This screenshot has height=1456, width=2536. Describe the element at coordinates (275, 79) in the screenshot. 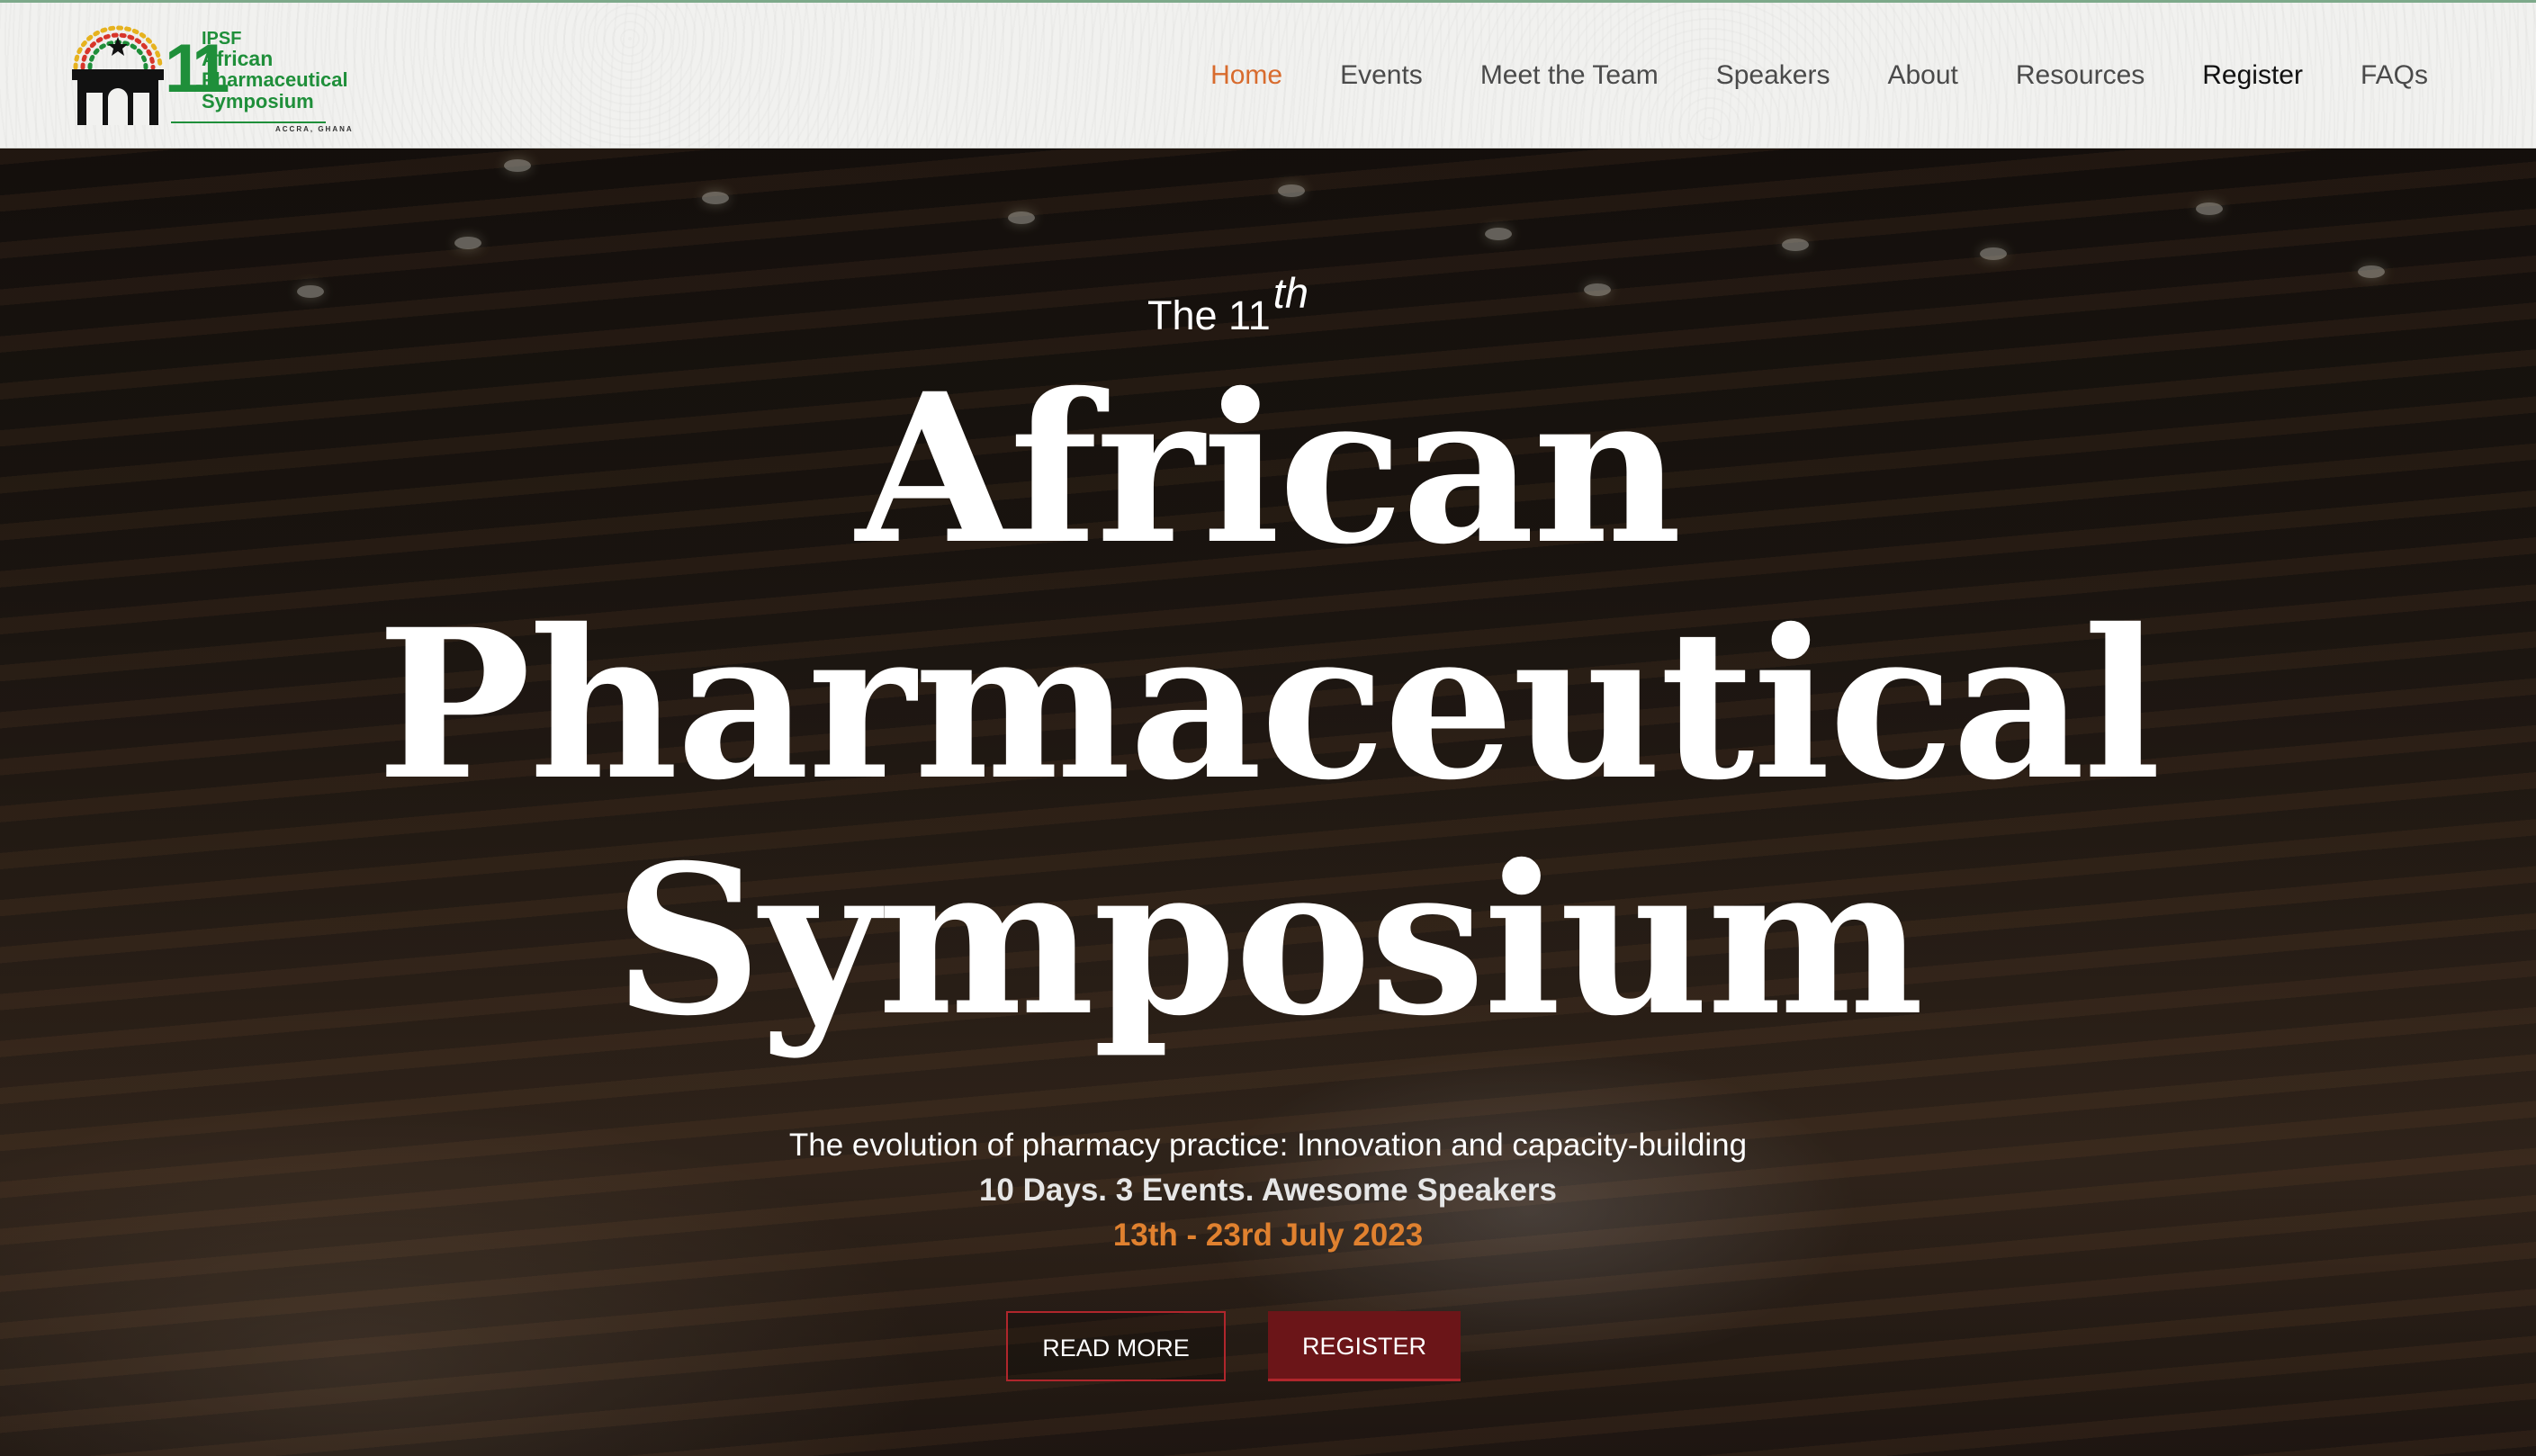

I see `logo-line-pharmaceutical: Pharmaceutical` at that location.